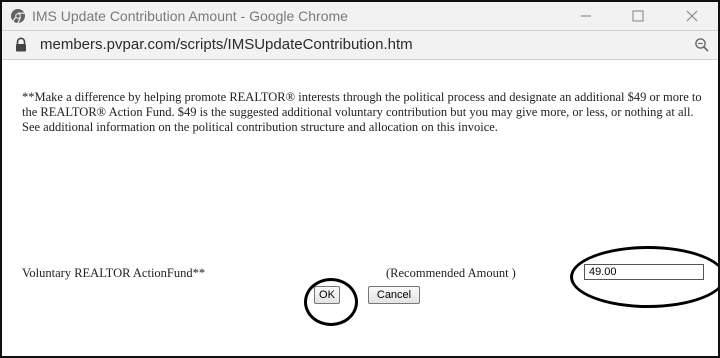 The image size is (720, 358). I want to click on cancel-button: Cancel, so click(394, 295).